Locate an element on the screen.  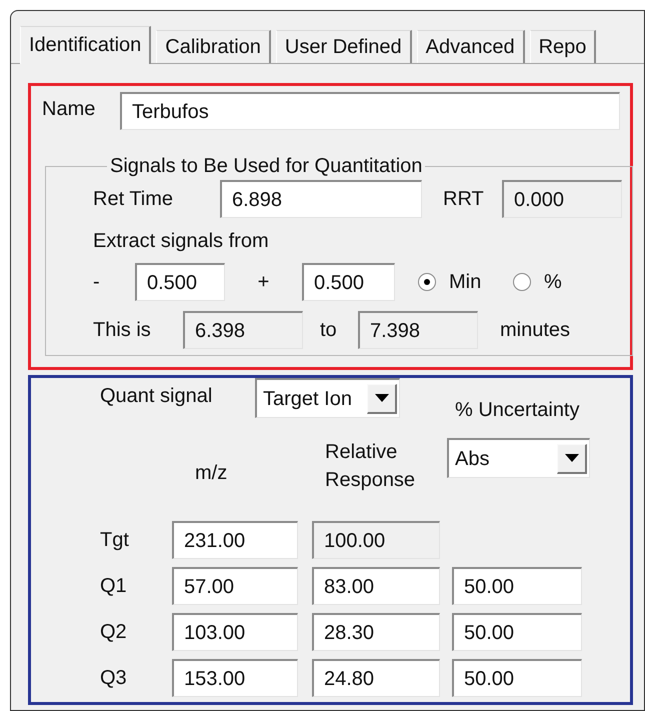
field-label: RRT is located at coordinates (464, 199).